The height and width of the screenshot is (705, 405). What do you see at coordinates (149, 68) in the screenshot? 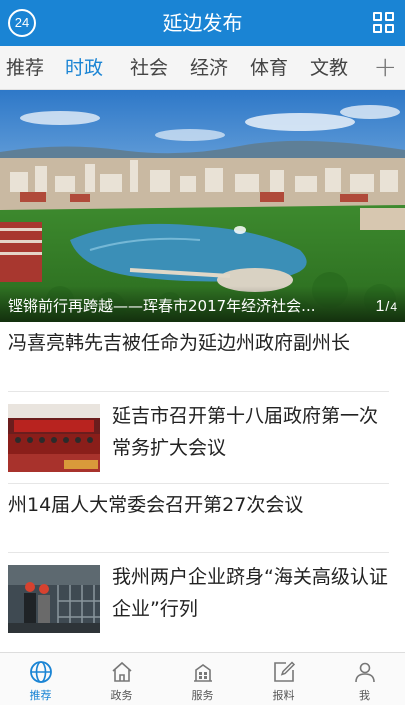
I see `tab-society: 社会` at bounding box center [149, 68].